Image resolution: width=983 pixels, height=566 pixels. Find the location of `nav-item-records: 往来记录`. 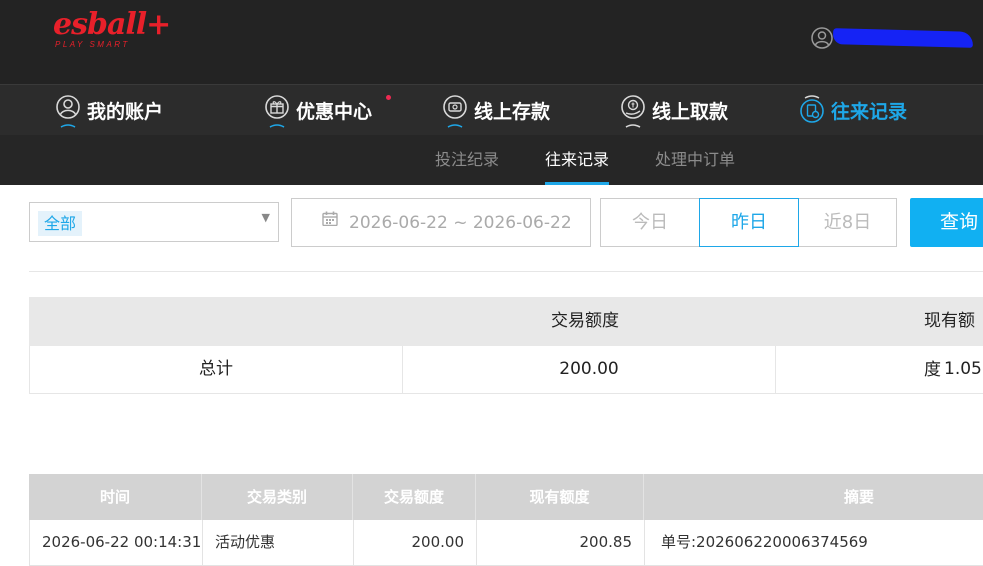

nav-item-records: 往来记录 is located at coordinates (853, 110).